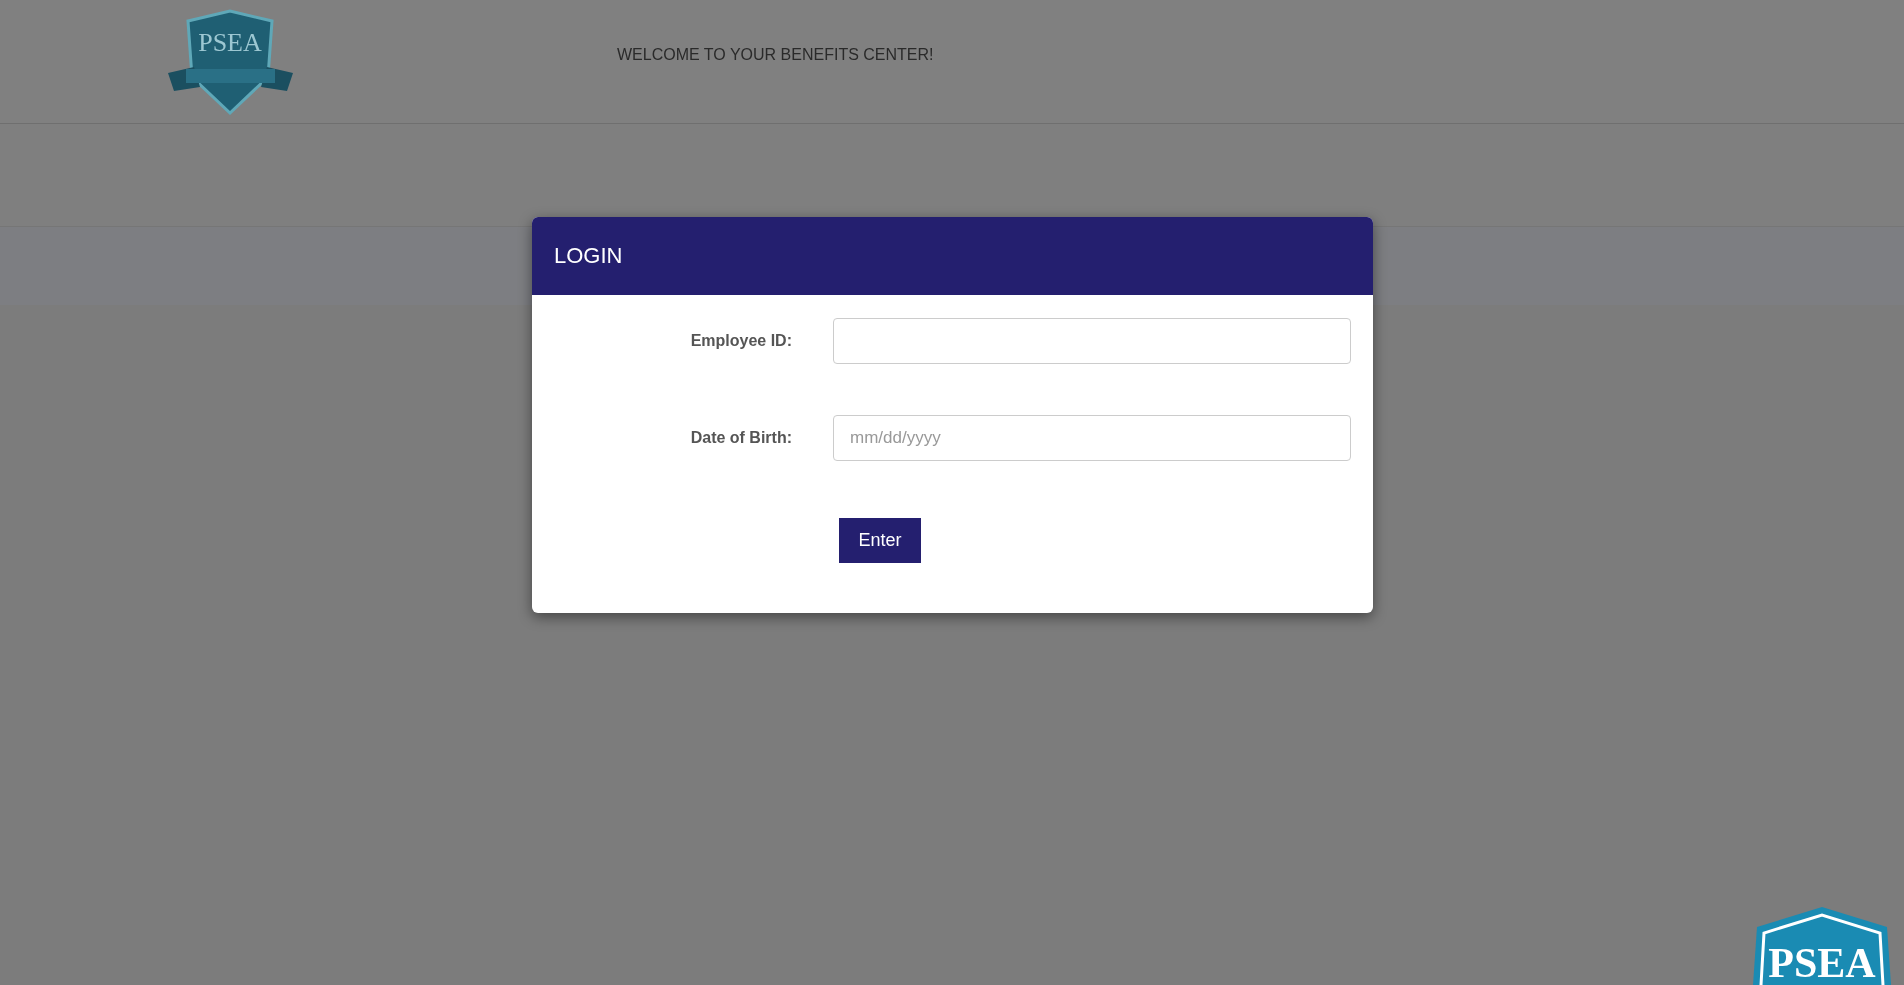  What do you see at coordinates (880, 540) in the screenshot?
I see `enter-button: Enter` at bounding box center [880, 540].